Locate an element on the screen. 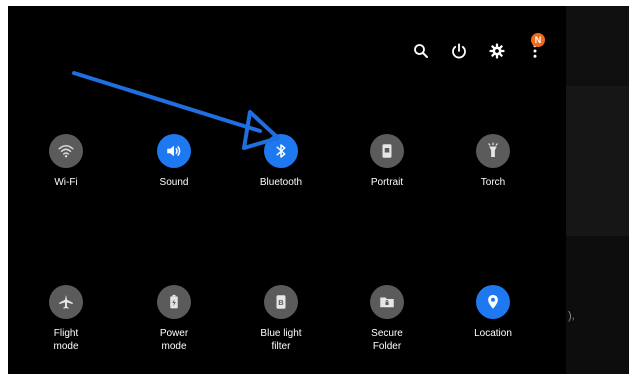  tile-label: Wi-Fi is located at coordinates (66, 182).